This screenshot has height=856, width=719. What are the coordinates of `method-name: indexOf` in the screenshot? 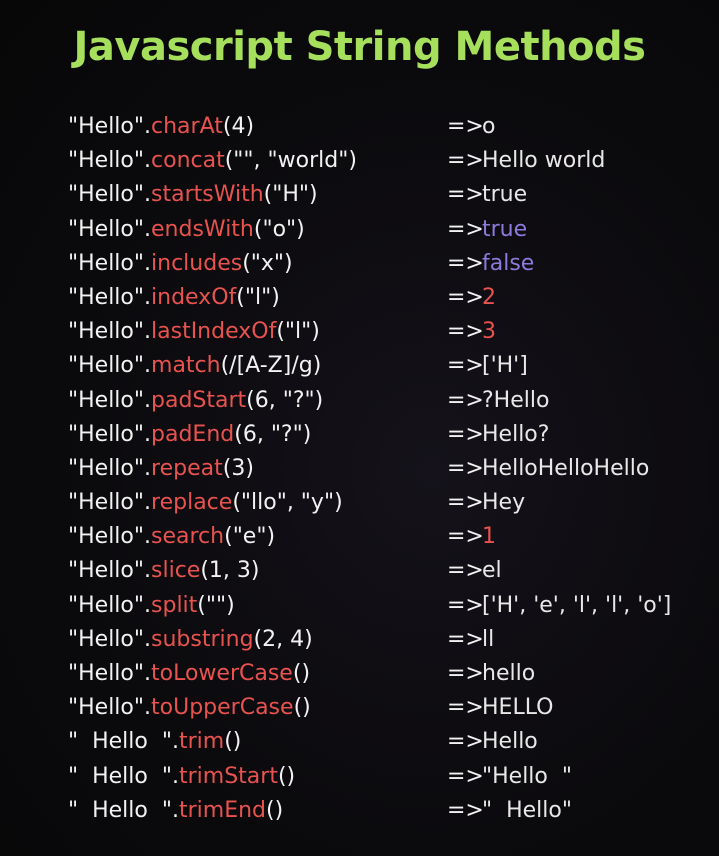 It's located at (194, 297).